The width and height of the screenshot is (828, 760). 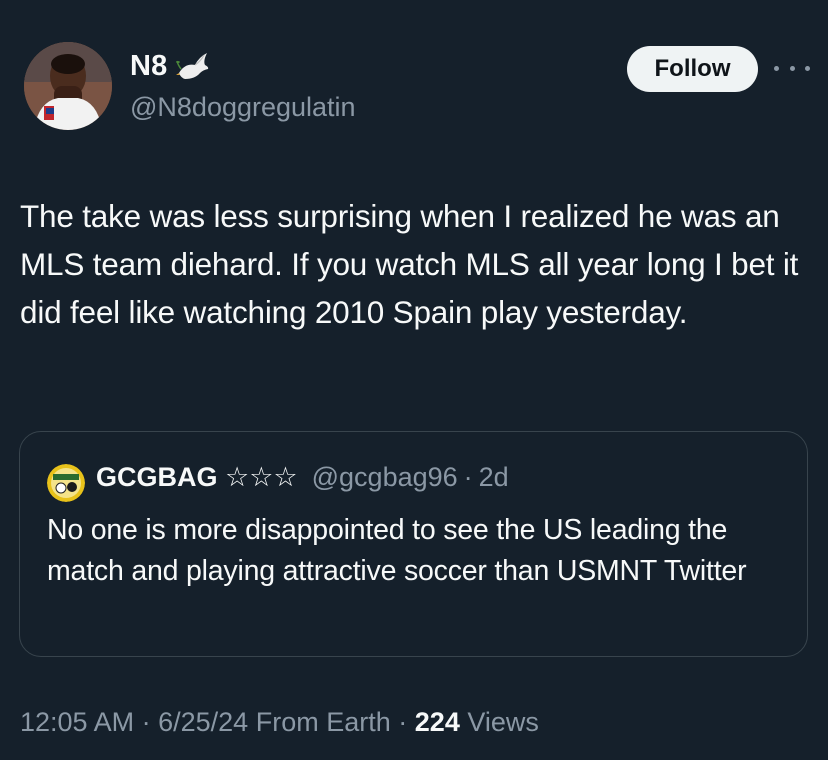 What do you see at coordinates (302, 477) in the screenshot?
I see `quote-header: GCGBAG ☆☆☆ @gcgbag96 · 2d` at bounding box center [302, 477].